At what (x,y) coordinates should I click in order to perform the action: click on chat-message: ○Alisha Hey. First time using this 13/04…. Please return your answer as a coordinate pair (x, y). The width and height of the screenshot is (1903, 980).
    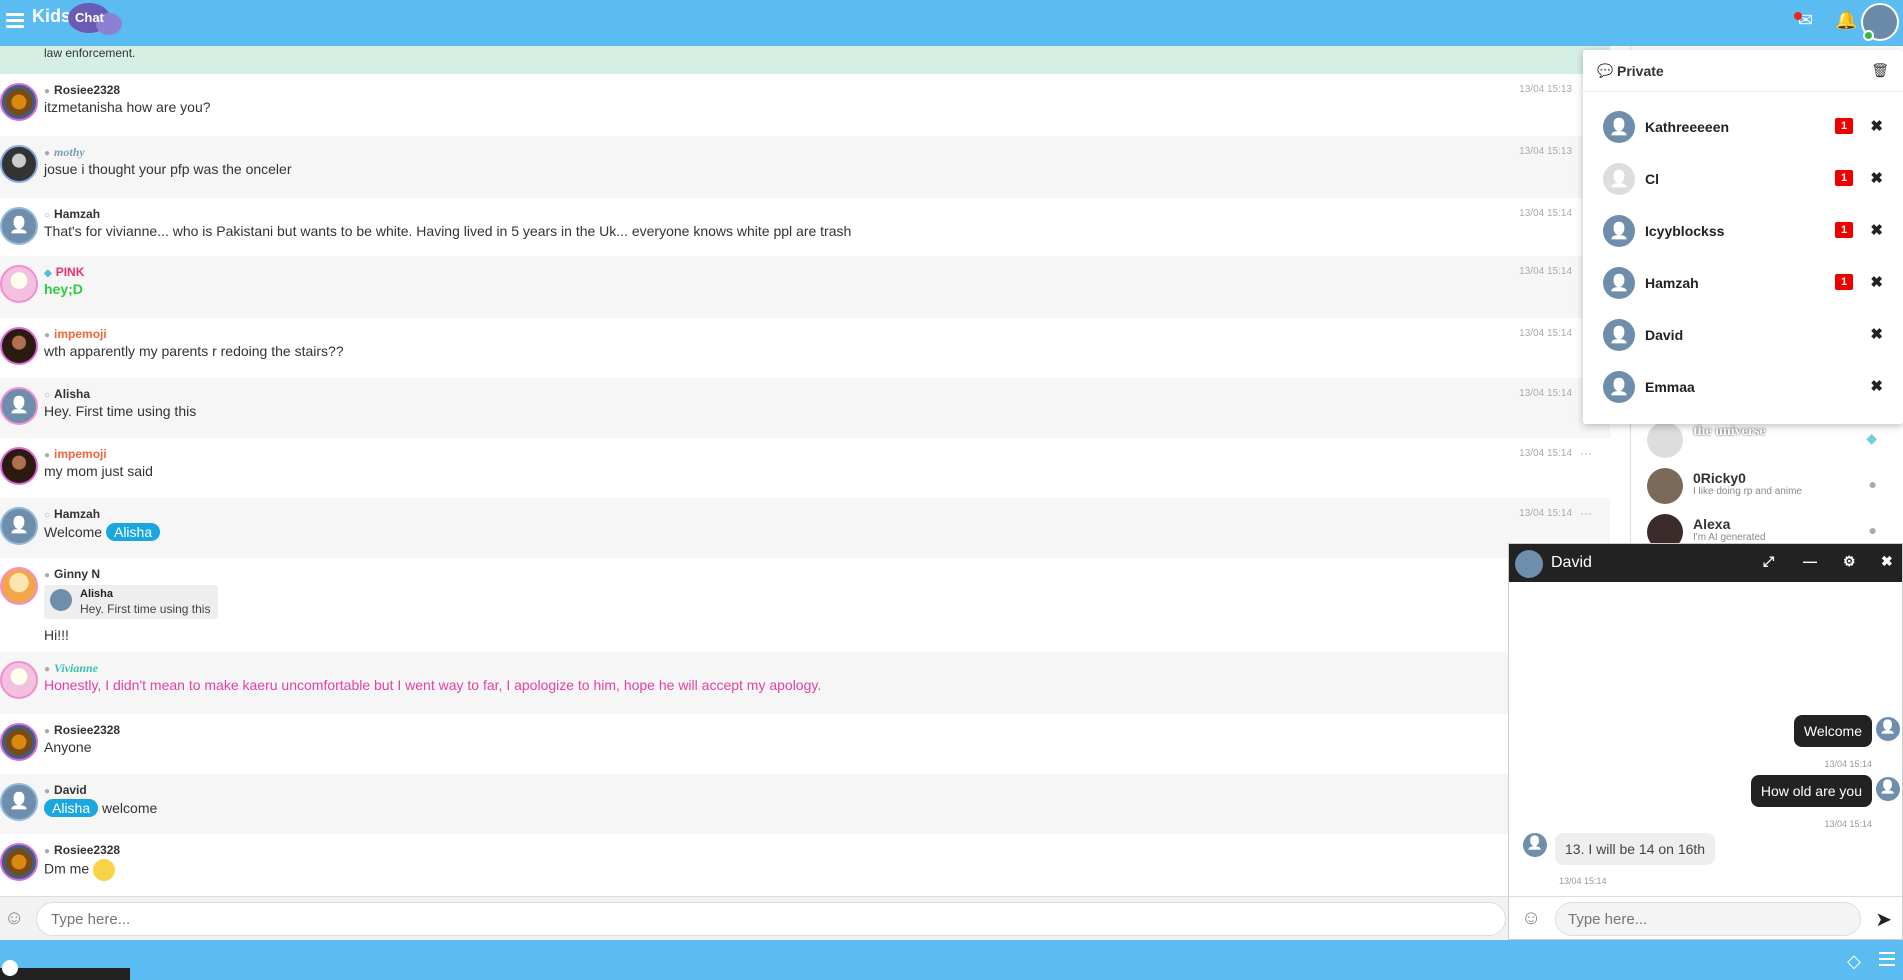
    Looking at the image, I should click on (805, 408).